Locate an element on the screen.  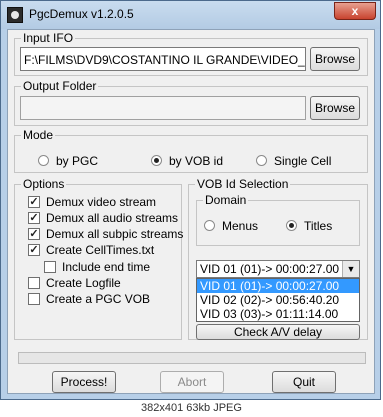
check-av-delay-button: Check A/V delay is located at coordinates (278, 332).